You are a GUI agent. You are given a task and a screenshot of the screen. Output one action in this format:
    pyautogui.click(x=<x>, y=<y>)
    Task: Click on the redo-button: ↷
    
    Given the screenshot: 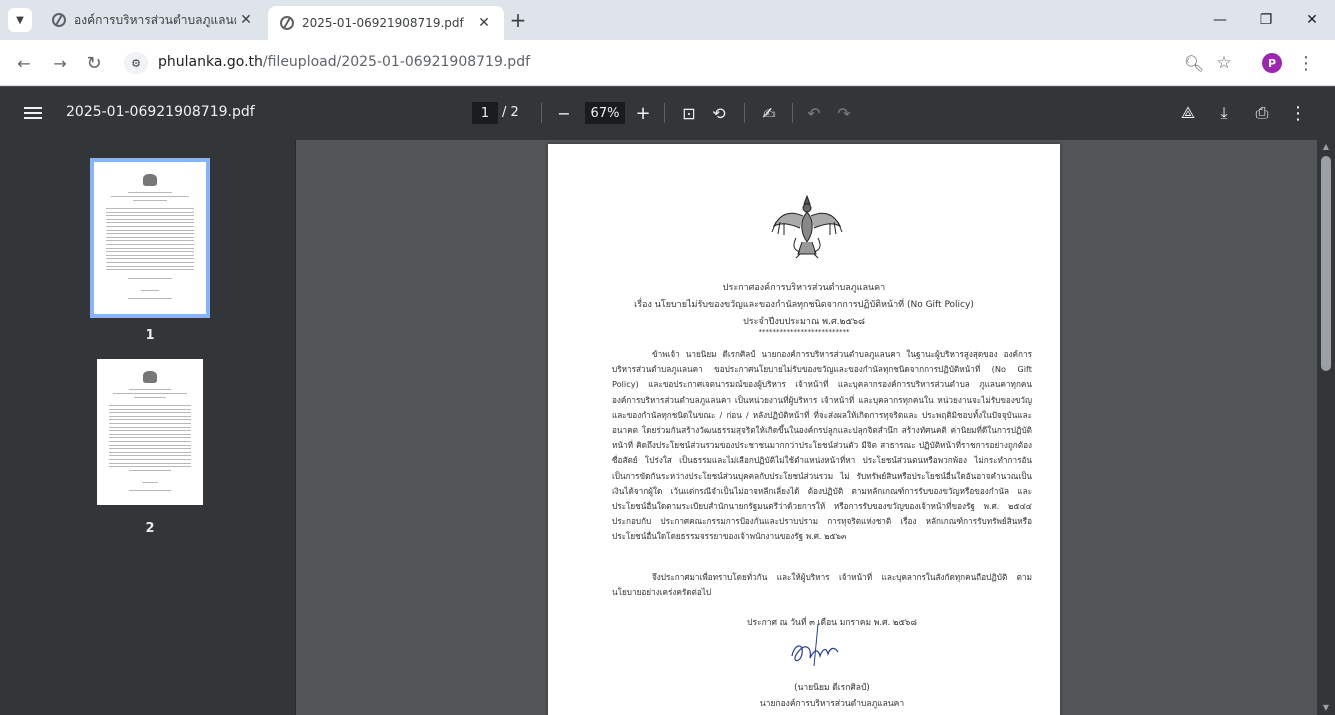 What is the action you would take?
    pyautogui.click(x=844, y=113)
    